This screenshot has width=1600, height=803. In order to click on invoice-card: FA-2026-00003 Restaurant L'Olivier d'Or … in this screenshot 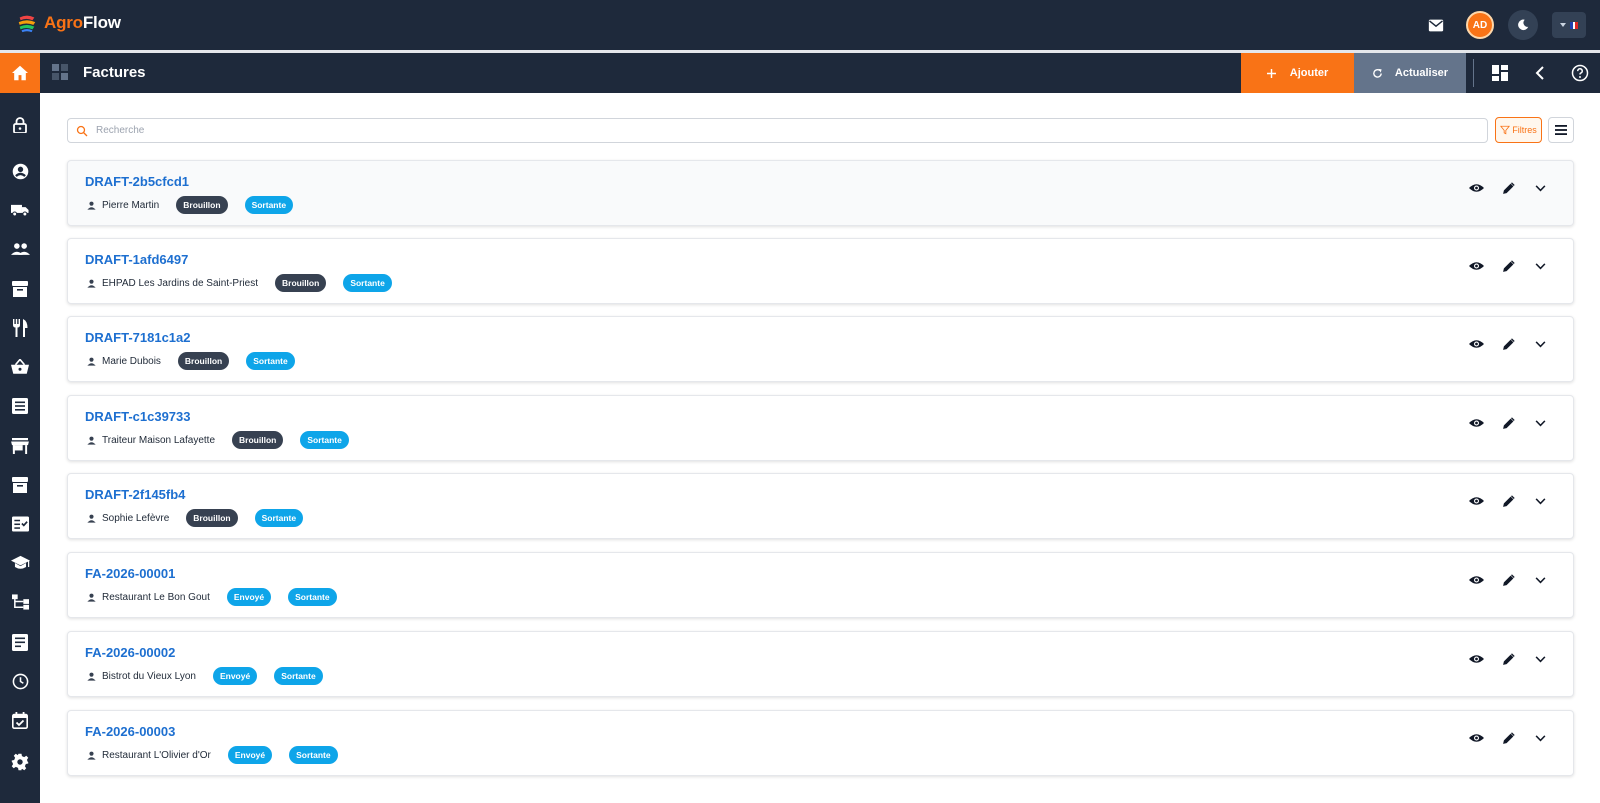, I will do `click(820, 743)`.